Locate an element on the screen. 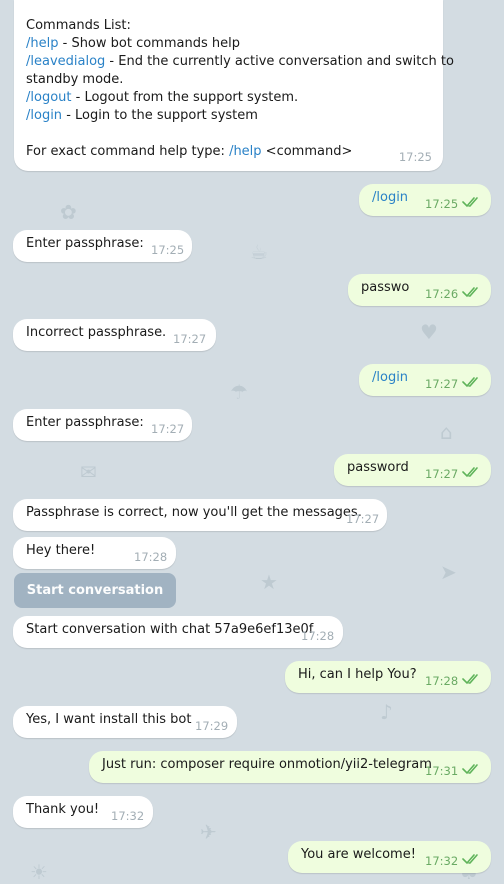  message-time: 17:29 is located at coordinates (212, 726).